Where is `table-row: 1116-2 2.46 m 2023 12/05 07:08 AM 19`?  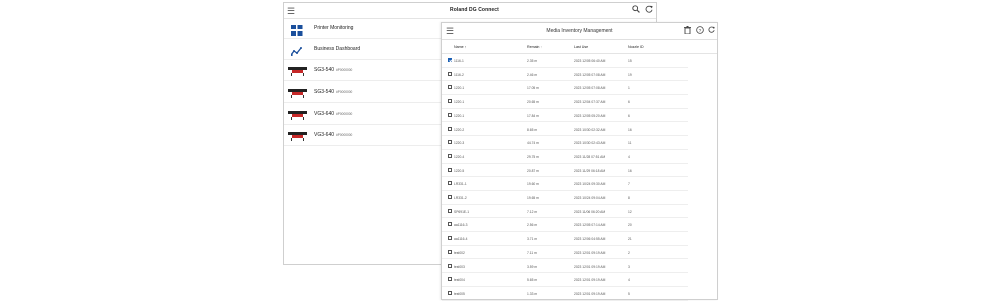
table-row: 1116-2 2.46 m 2023 12/05 07:08 AM 19 is located at coordinates (565, 75).